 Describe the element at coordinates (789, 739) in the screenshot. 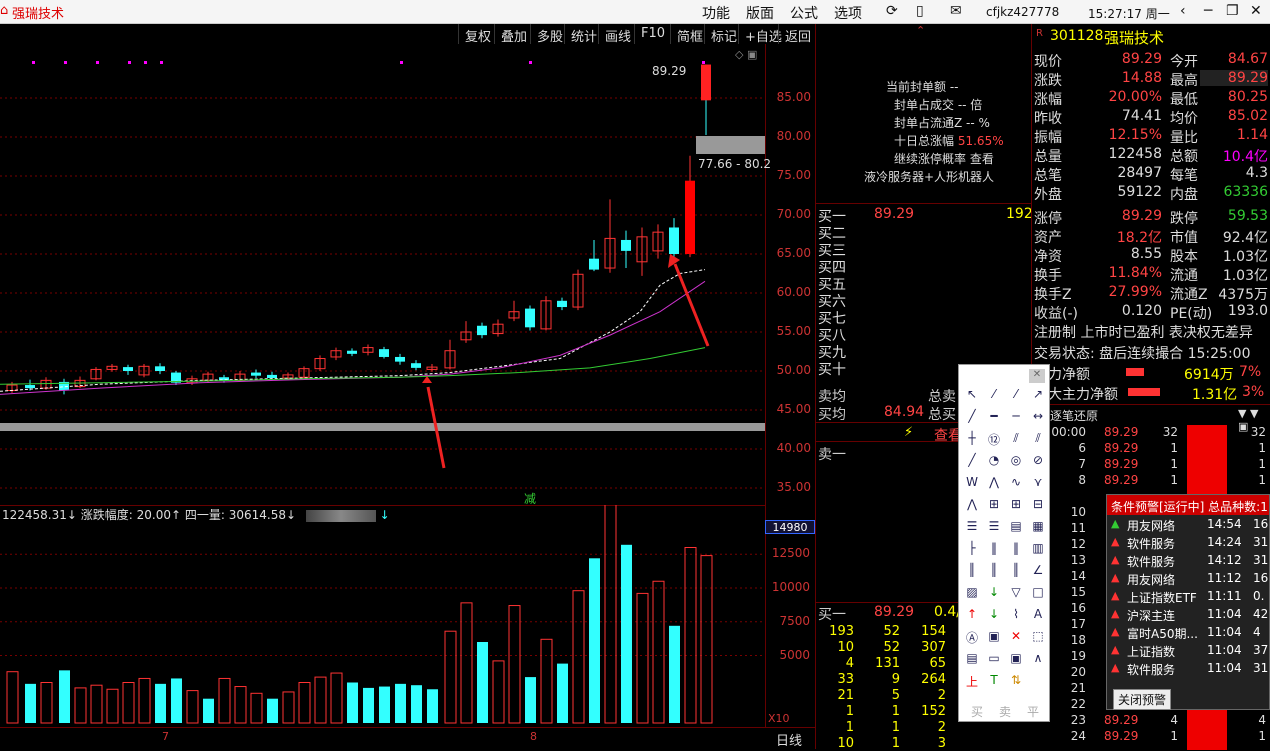

I see `period-label: 日线` at that location.